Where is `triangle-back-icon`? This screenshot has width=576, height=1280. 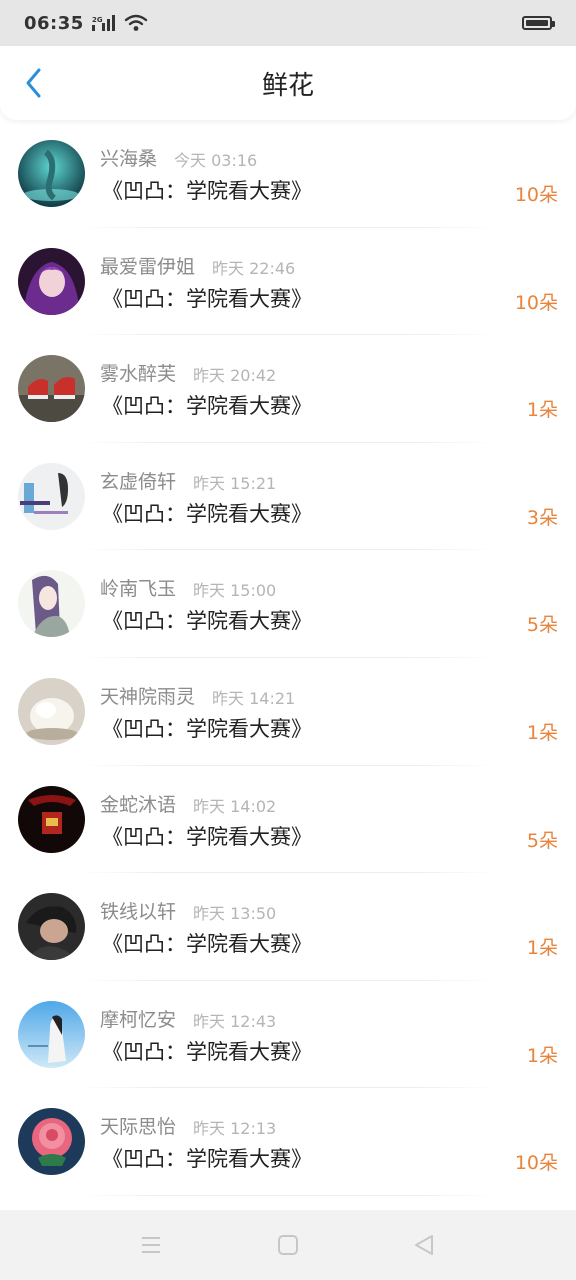
triangle-back-icon is located at coordinates (424, 1245).